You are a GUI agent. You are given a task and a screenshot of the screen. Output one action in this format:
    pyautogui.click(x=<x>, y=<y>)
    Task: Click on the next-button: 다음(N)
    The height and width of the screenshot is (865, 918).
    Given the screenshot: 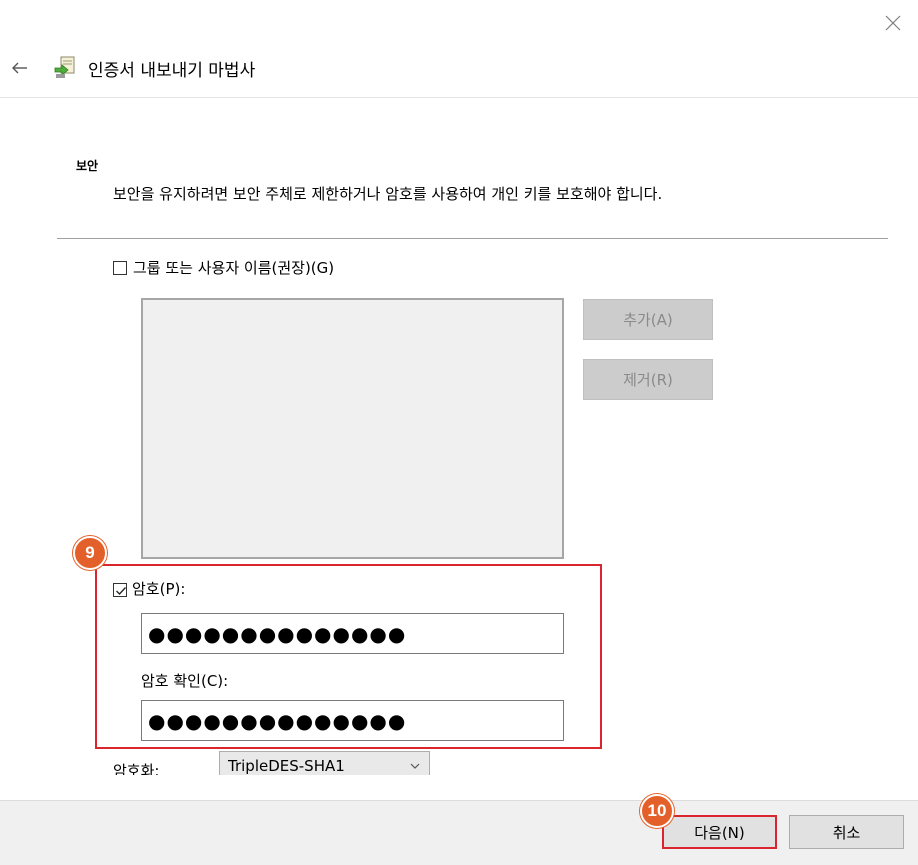 What is the action you would take?
    pyautogui.click(x=719, y=832)
    